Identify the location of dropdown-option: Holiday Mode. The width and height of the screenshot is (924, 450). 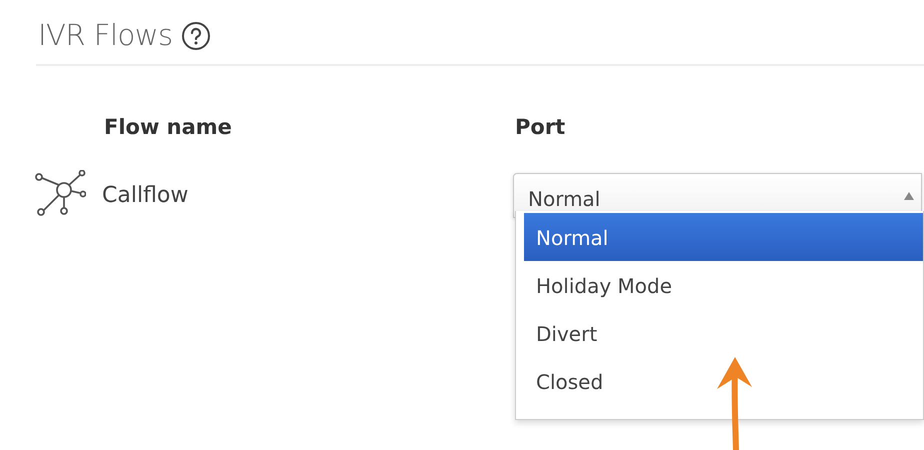
(723, 285).